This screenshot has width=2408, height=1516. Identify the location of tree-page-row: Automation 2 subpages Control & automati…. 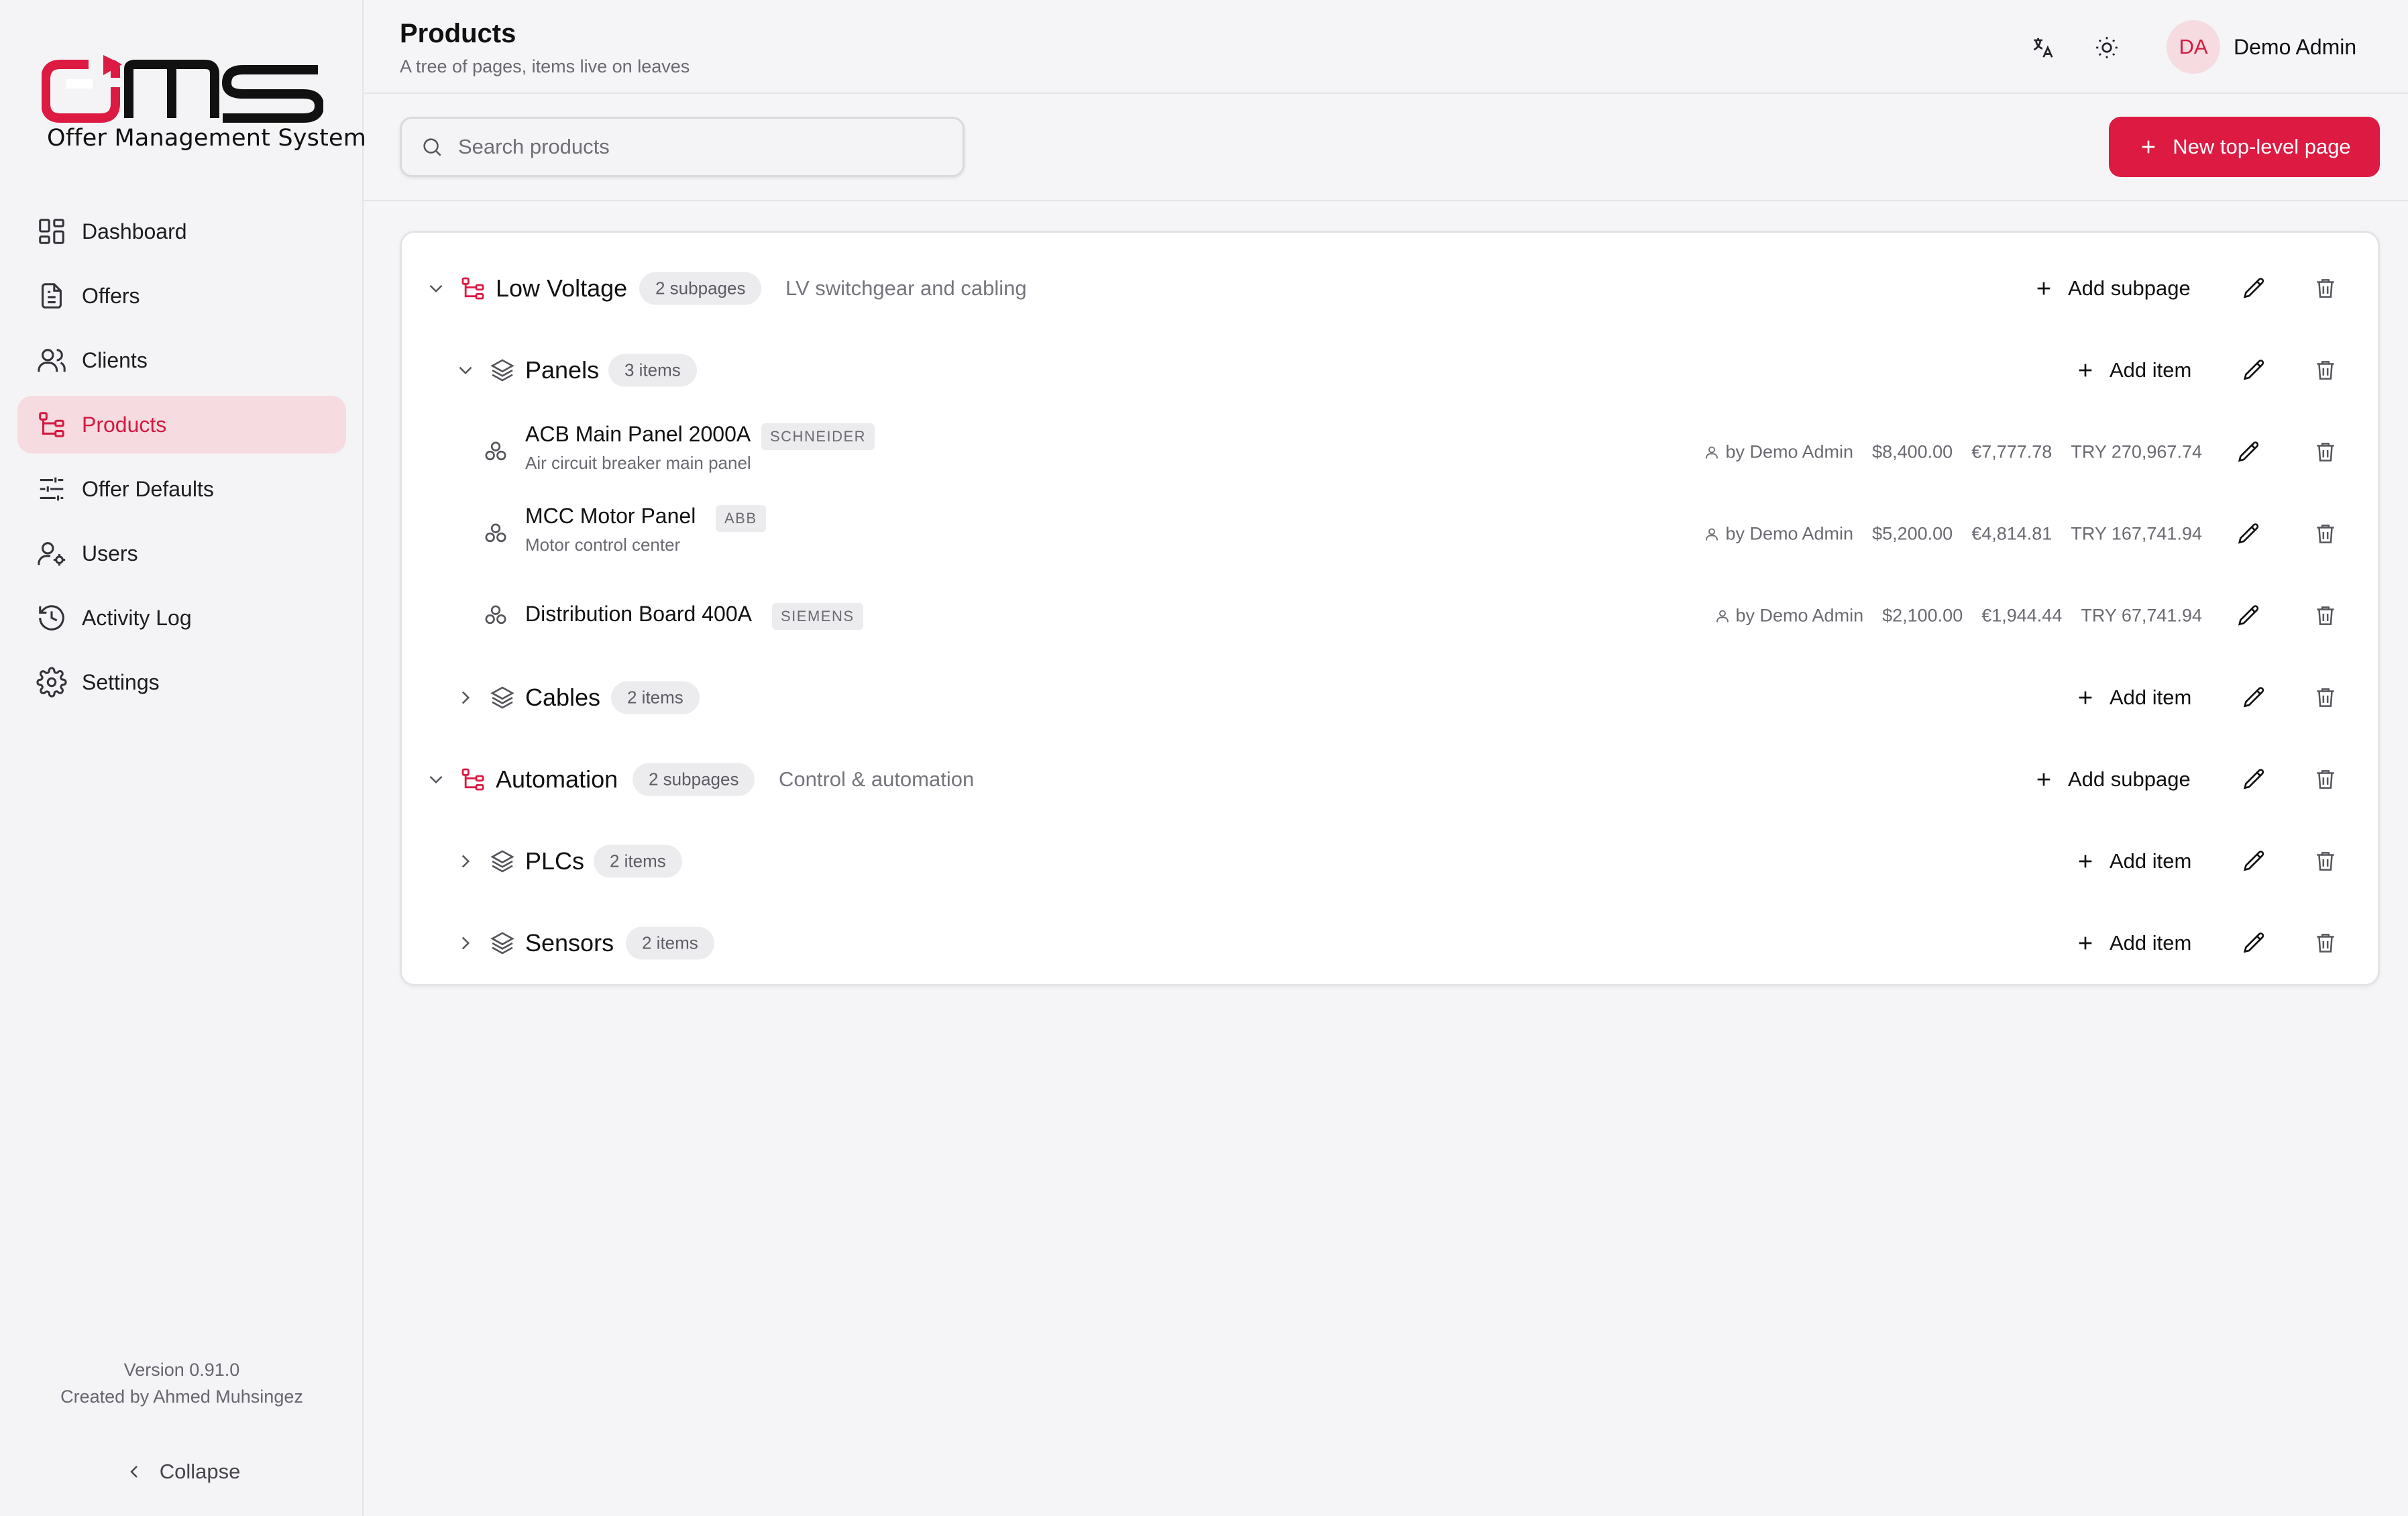
(1390, 779).